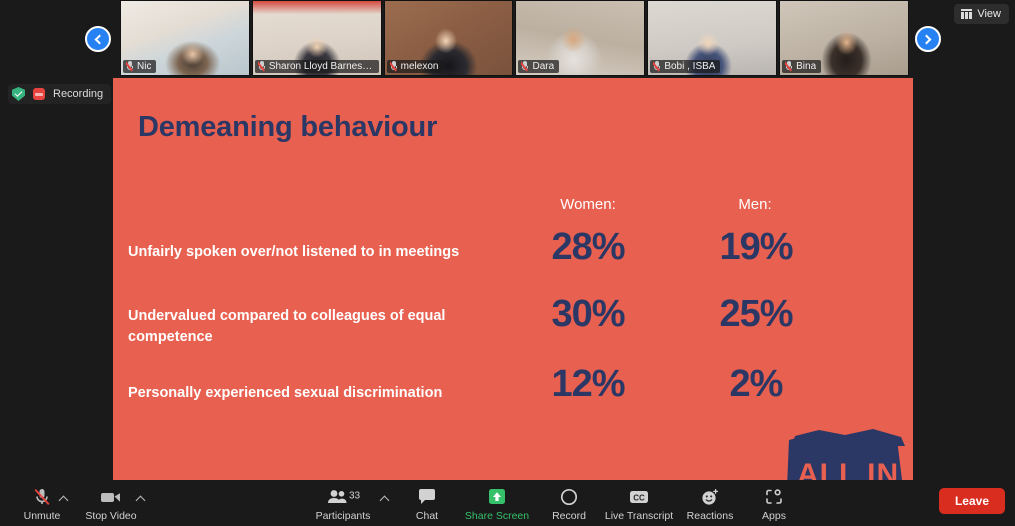 The height and width of the screenshot is (526, 1015). I want to click on apps-button: Apps, so click(774, 504).